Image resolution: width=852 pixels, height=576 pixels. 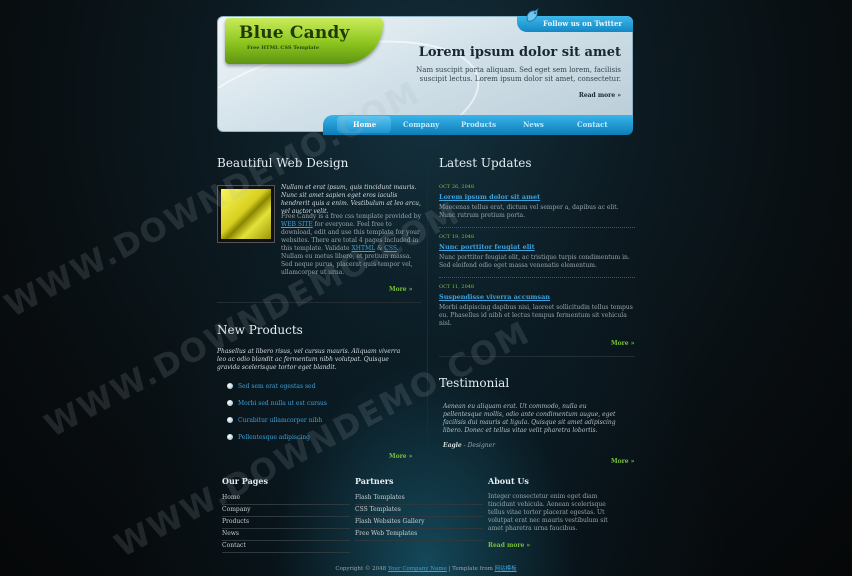 I want to click on nav-home: Home, so click(x=364, y=124).